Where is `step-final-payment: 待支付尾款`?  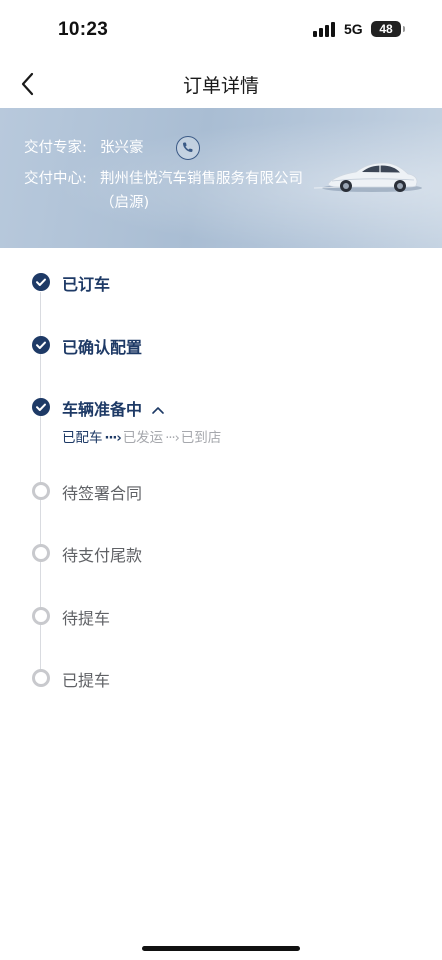
step-final-payment: 待支付尾款 is located at coordinates (221, 553).